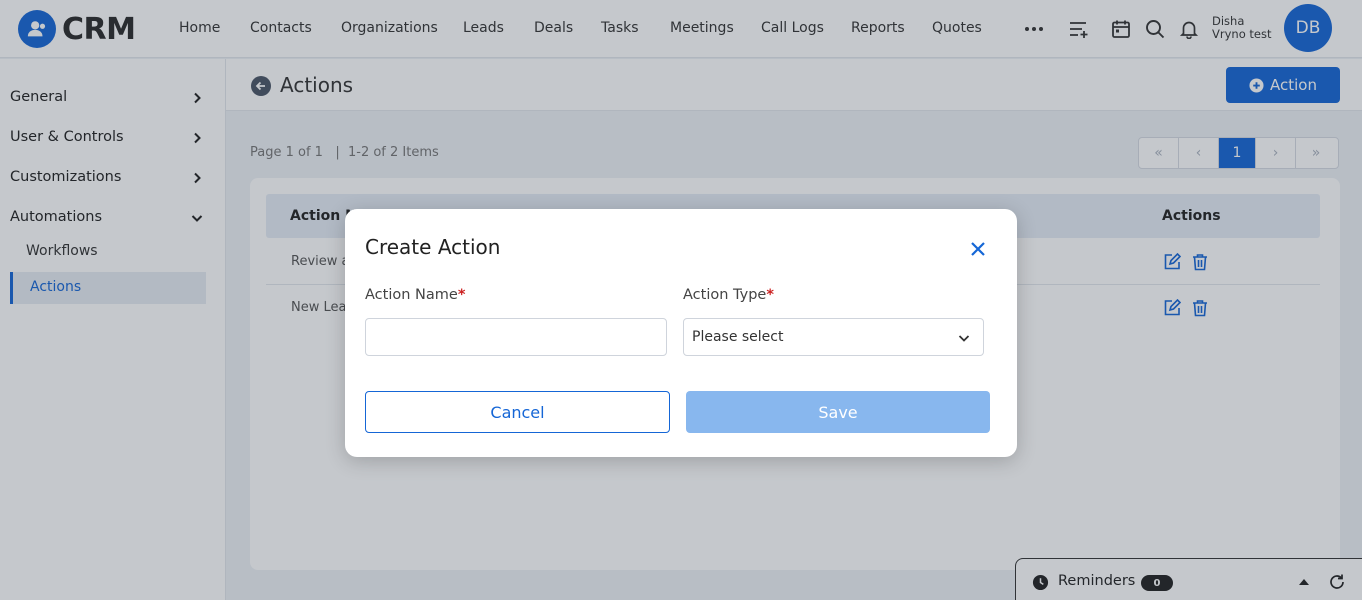  Describe the element at coordinates (978, 249) in the screenshot. I see `close-icon` at that location.